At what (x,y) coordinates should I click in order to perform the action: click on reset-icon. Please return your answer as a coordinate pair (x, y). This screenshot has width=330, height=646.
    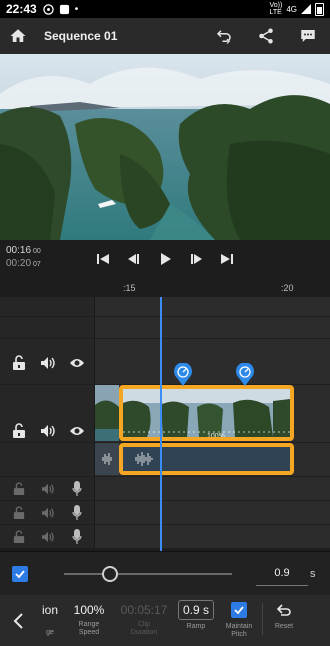
    Looking at the image, I should click on (283, 610).